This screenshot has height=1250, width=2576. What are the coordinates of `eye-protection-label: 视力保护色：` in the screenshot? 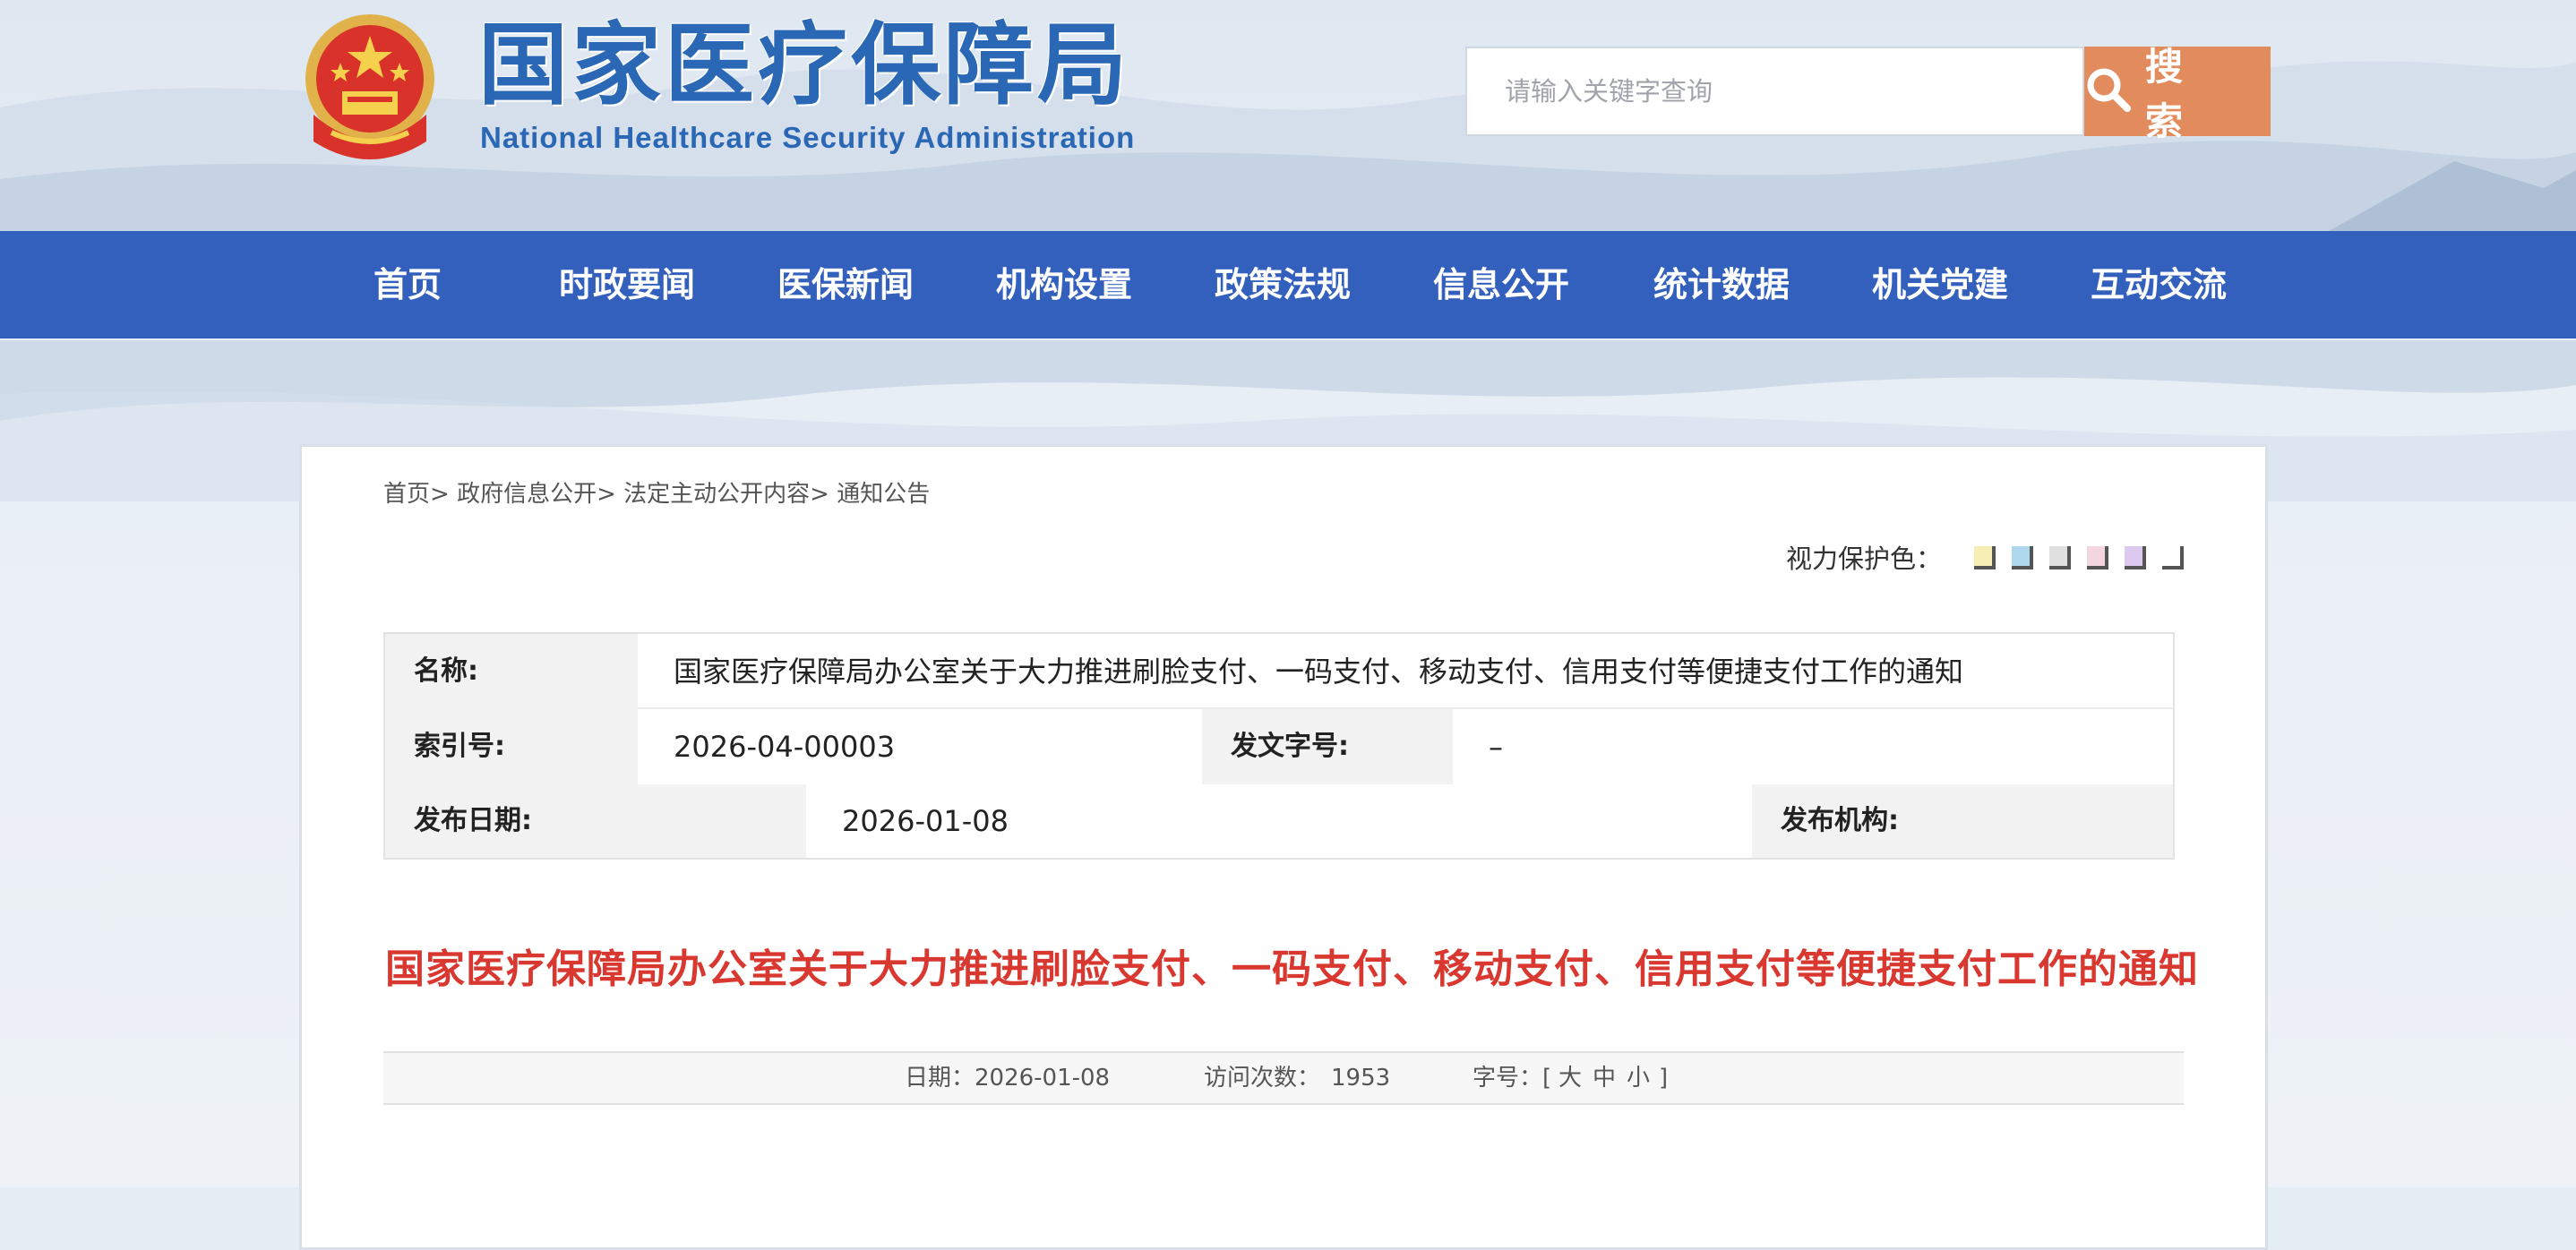 It's located at (1864, 559).